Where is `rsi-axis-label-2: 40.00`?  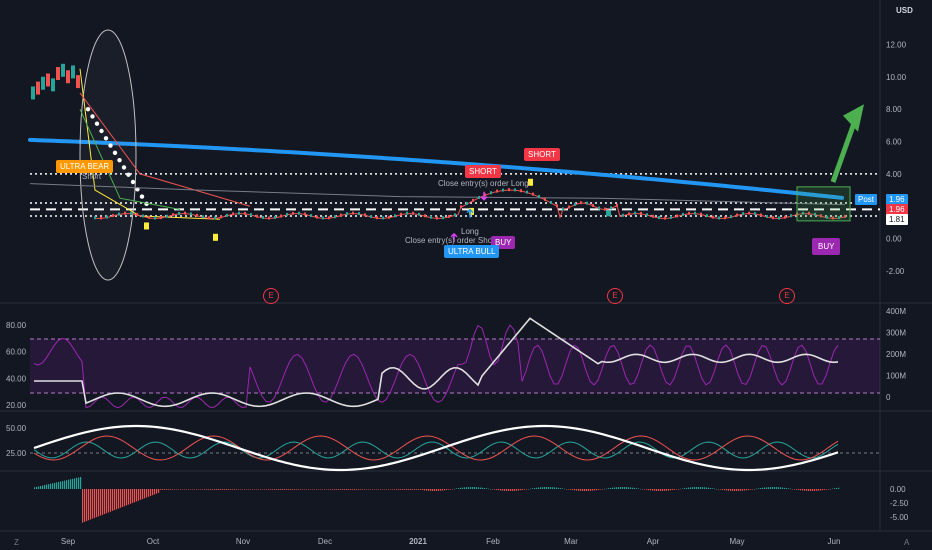
rsi-axis-label-2: 40.00 is located at coordinates (16, 378).